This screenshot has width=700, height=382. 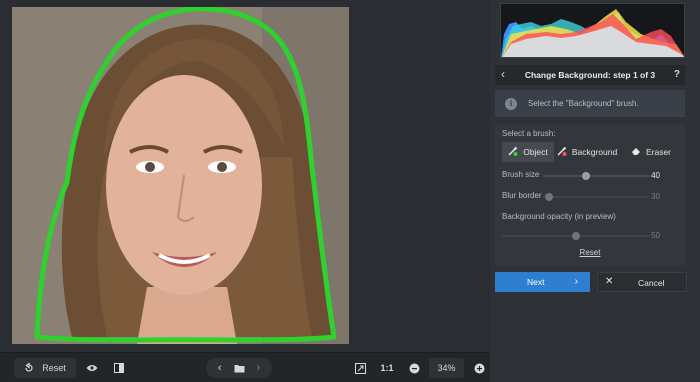 I want to click on bottom-toolbar: Reset ‹ › 1:1 34%, so click(x=245, y=367).